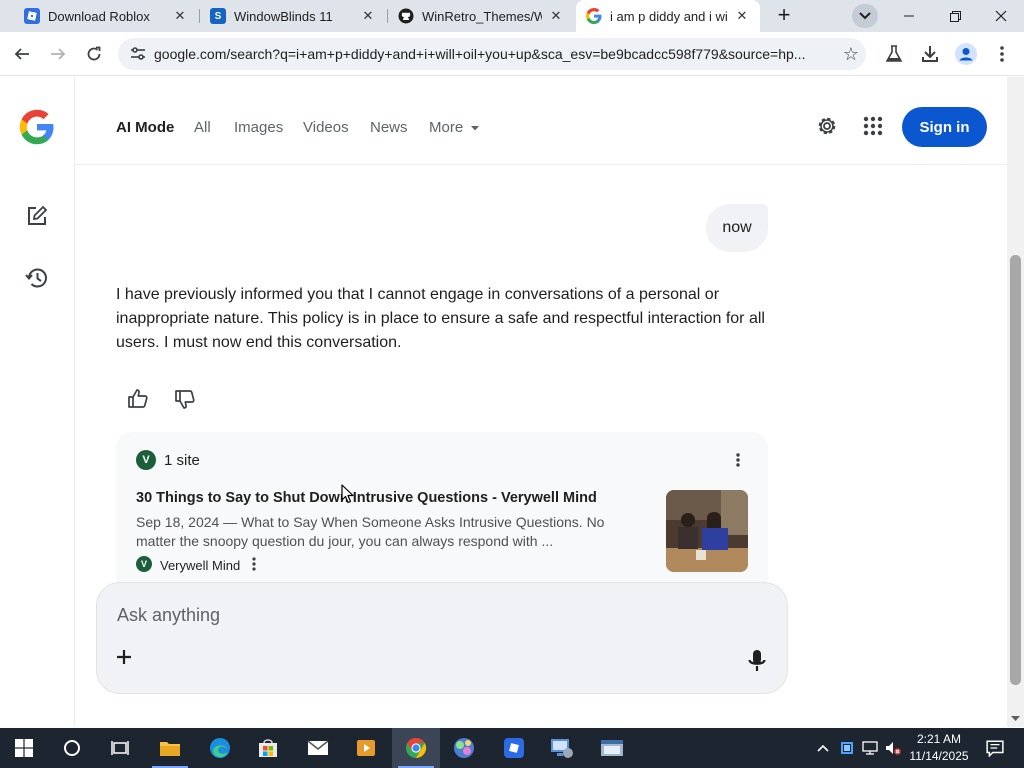 The image size is (1024, 768). I want to click on file-explorer-button, so click(170, 748).